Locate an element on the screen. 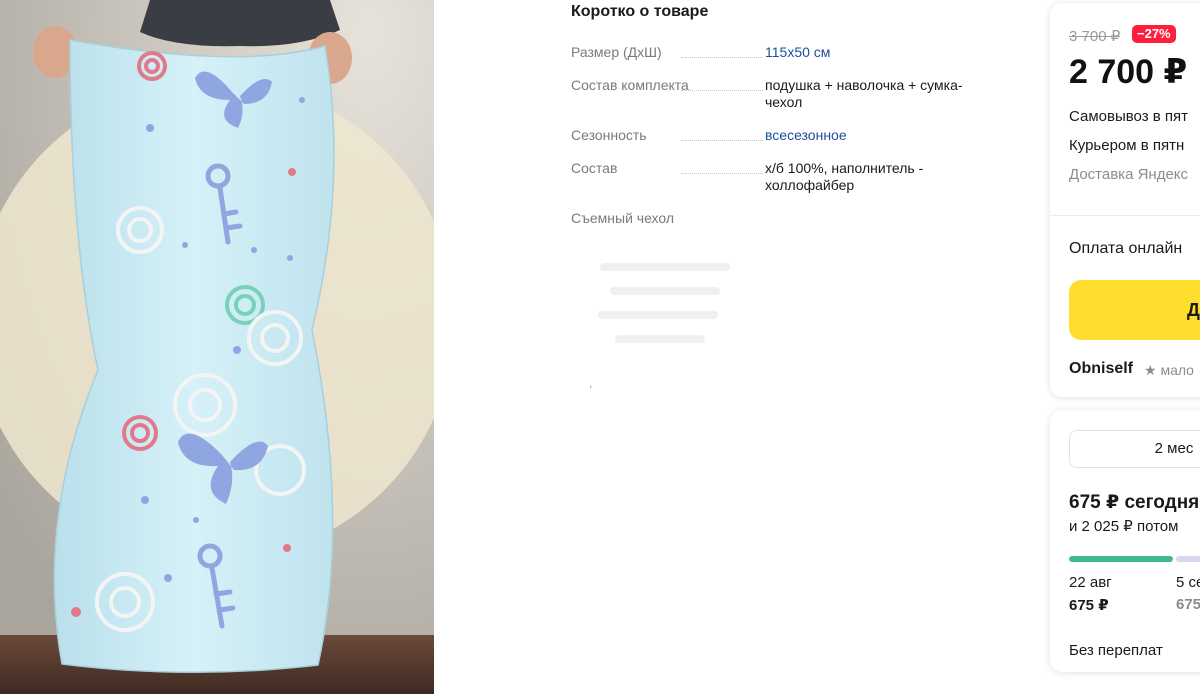  add-to-cart-button: Д is located at coordinates (1134, 310).